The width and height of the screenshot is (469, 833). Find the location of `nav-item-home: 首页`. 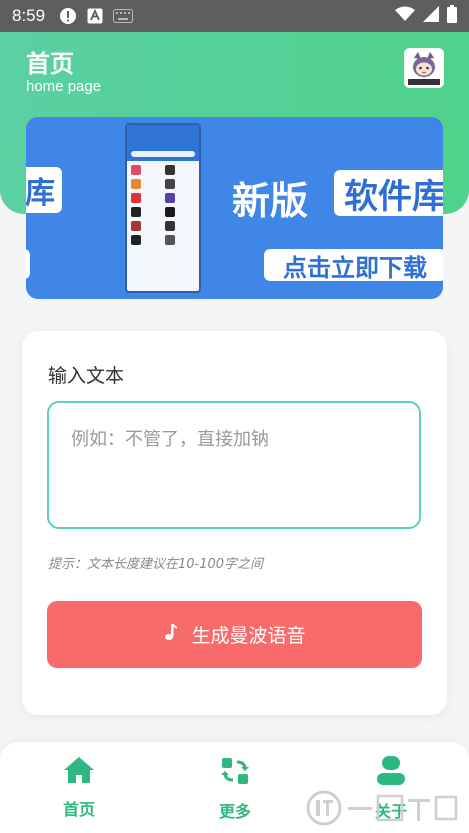

nav-item-home: 首页 is located at coordinates (79, 788).